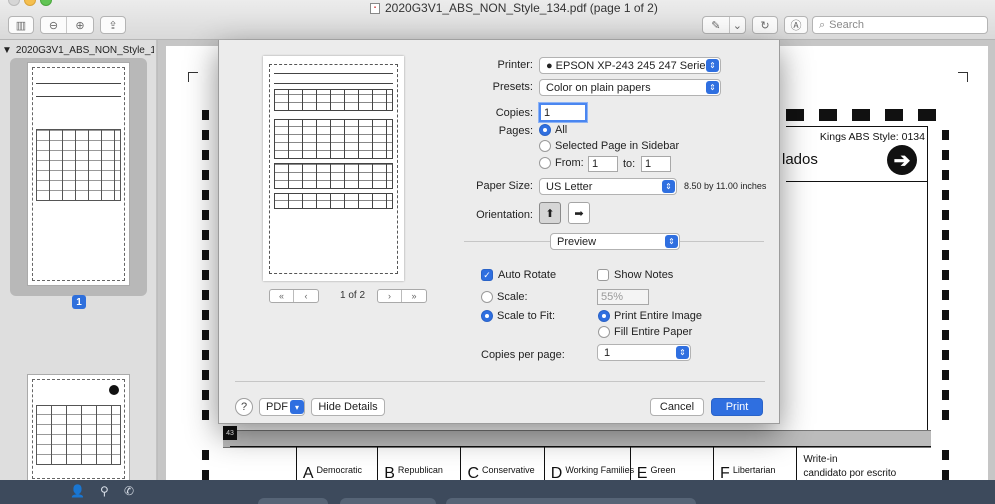  Describe the element at coordinates (527, 275) in the screenshot. I see `auto-rotate-label: Auto Rotate` at that location.